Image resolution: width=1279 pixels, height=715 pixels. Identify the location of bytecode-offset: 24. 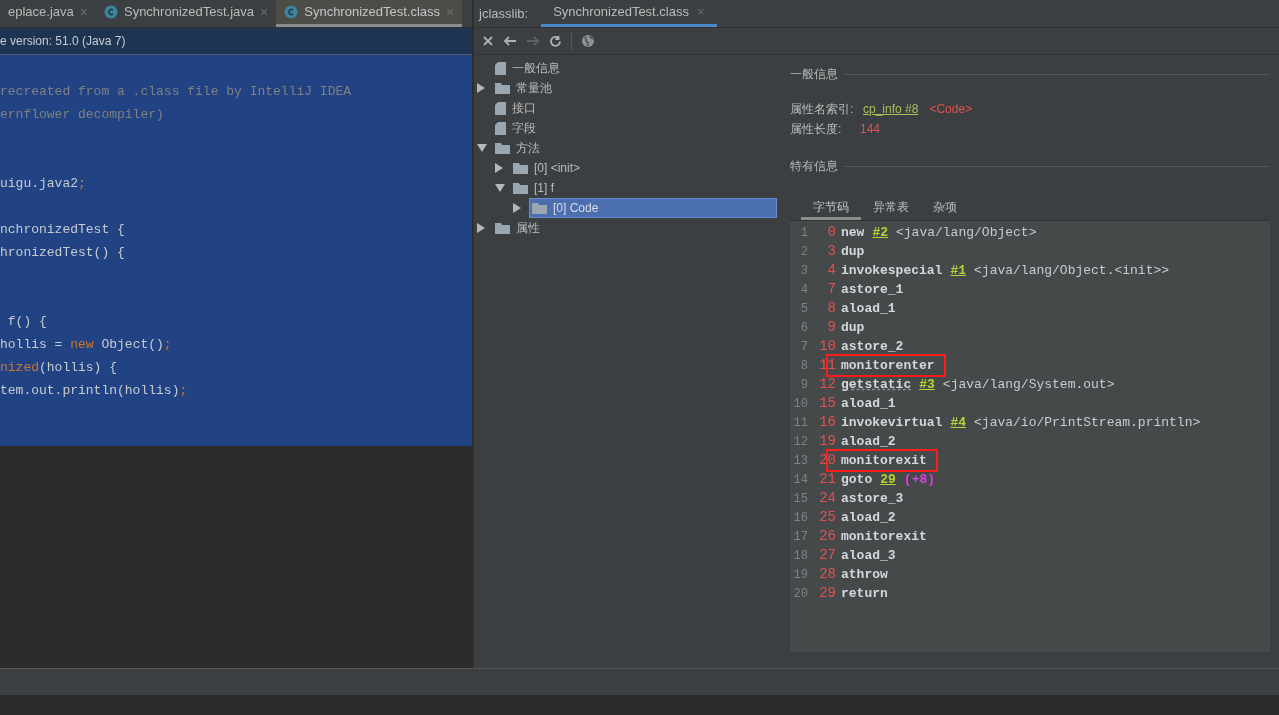
(827, 498).